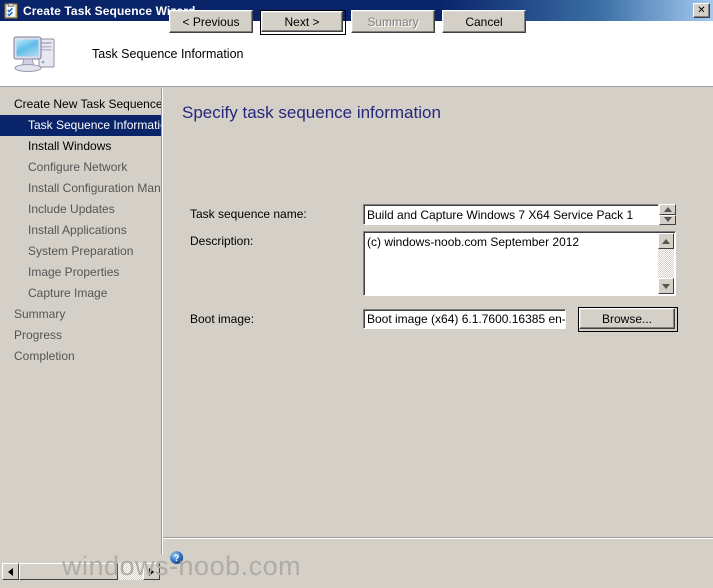 The height and width of the screenshot is (588, 713). I want to click on boot-image-field: Boot image (x64) 6.1.7600.16385 en-US, so click(464, 319).